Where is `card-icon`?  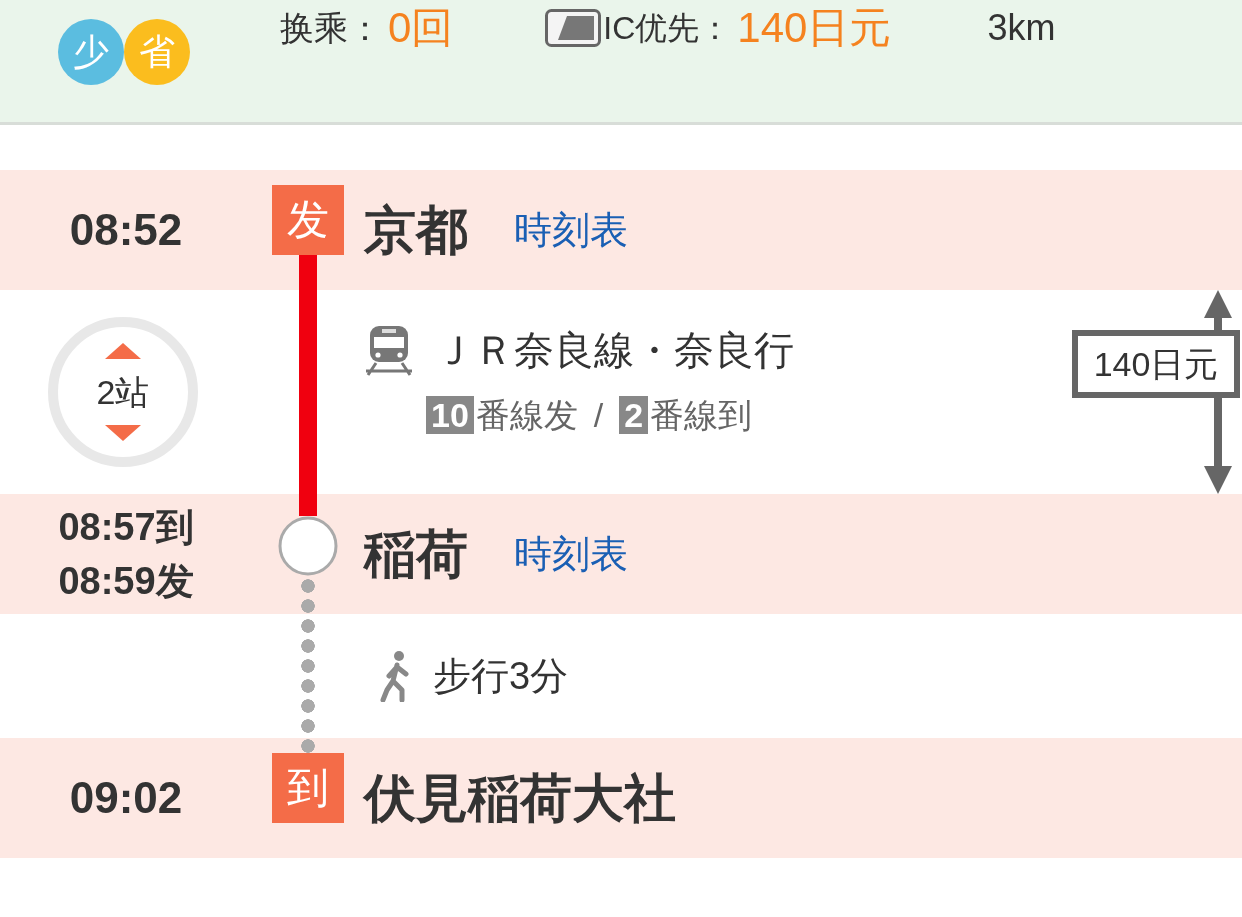 card-icon is located at coordinates (573, 28).